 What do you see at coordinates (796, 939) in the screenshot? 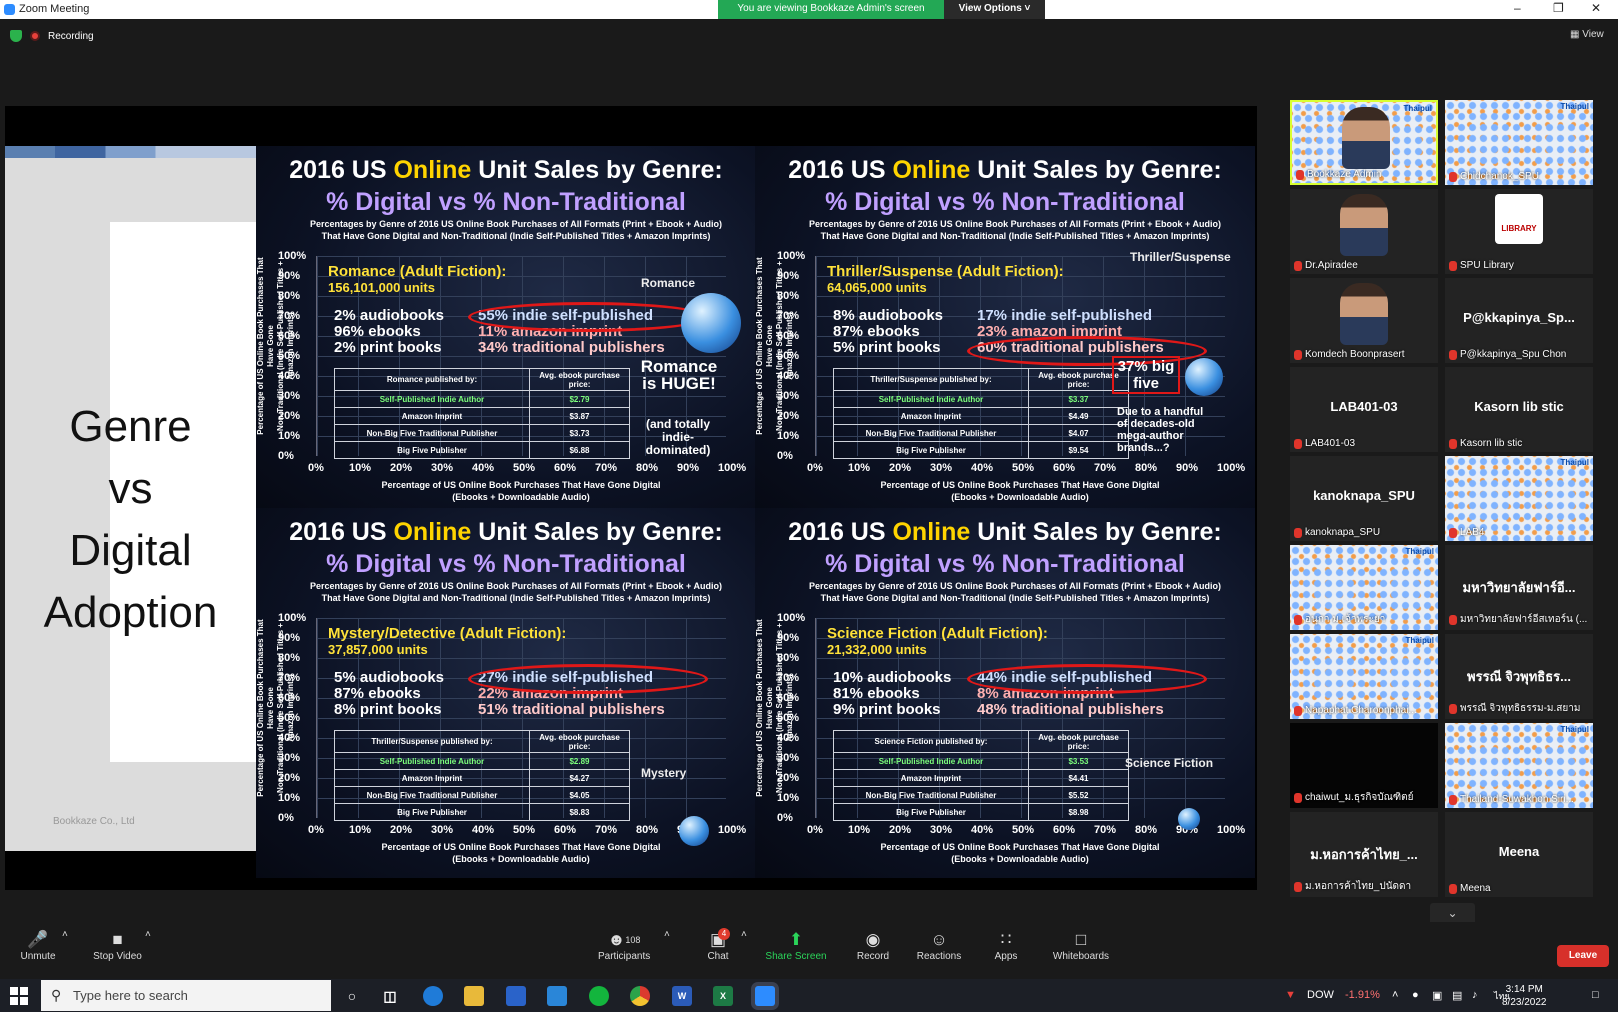
I see `share-screen-icon: ⬆` at bounding box center [796, 939].